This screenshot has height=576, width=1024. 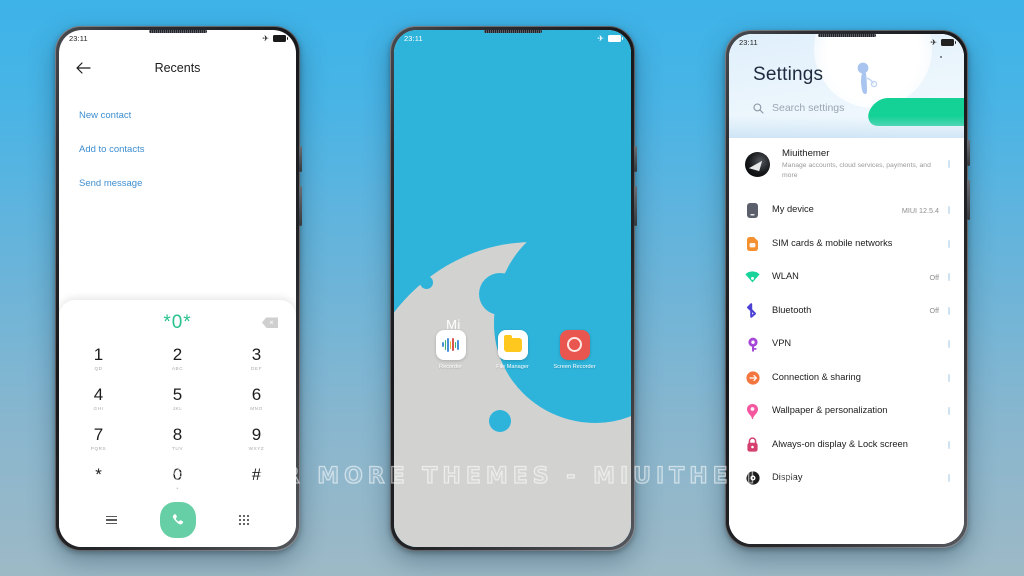 I want to click on app-icon-row: Recorder File Manager Screen Recorder, so click(x=512, y=350).